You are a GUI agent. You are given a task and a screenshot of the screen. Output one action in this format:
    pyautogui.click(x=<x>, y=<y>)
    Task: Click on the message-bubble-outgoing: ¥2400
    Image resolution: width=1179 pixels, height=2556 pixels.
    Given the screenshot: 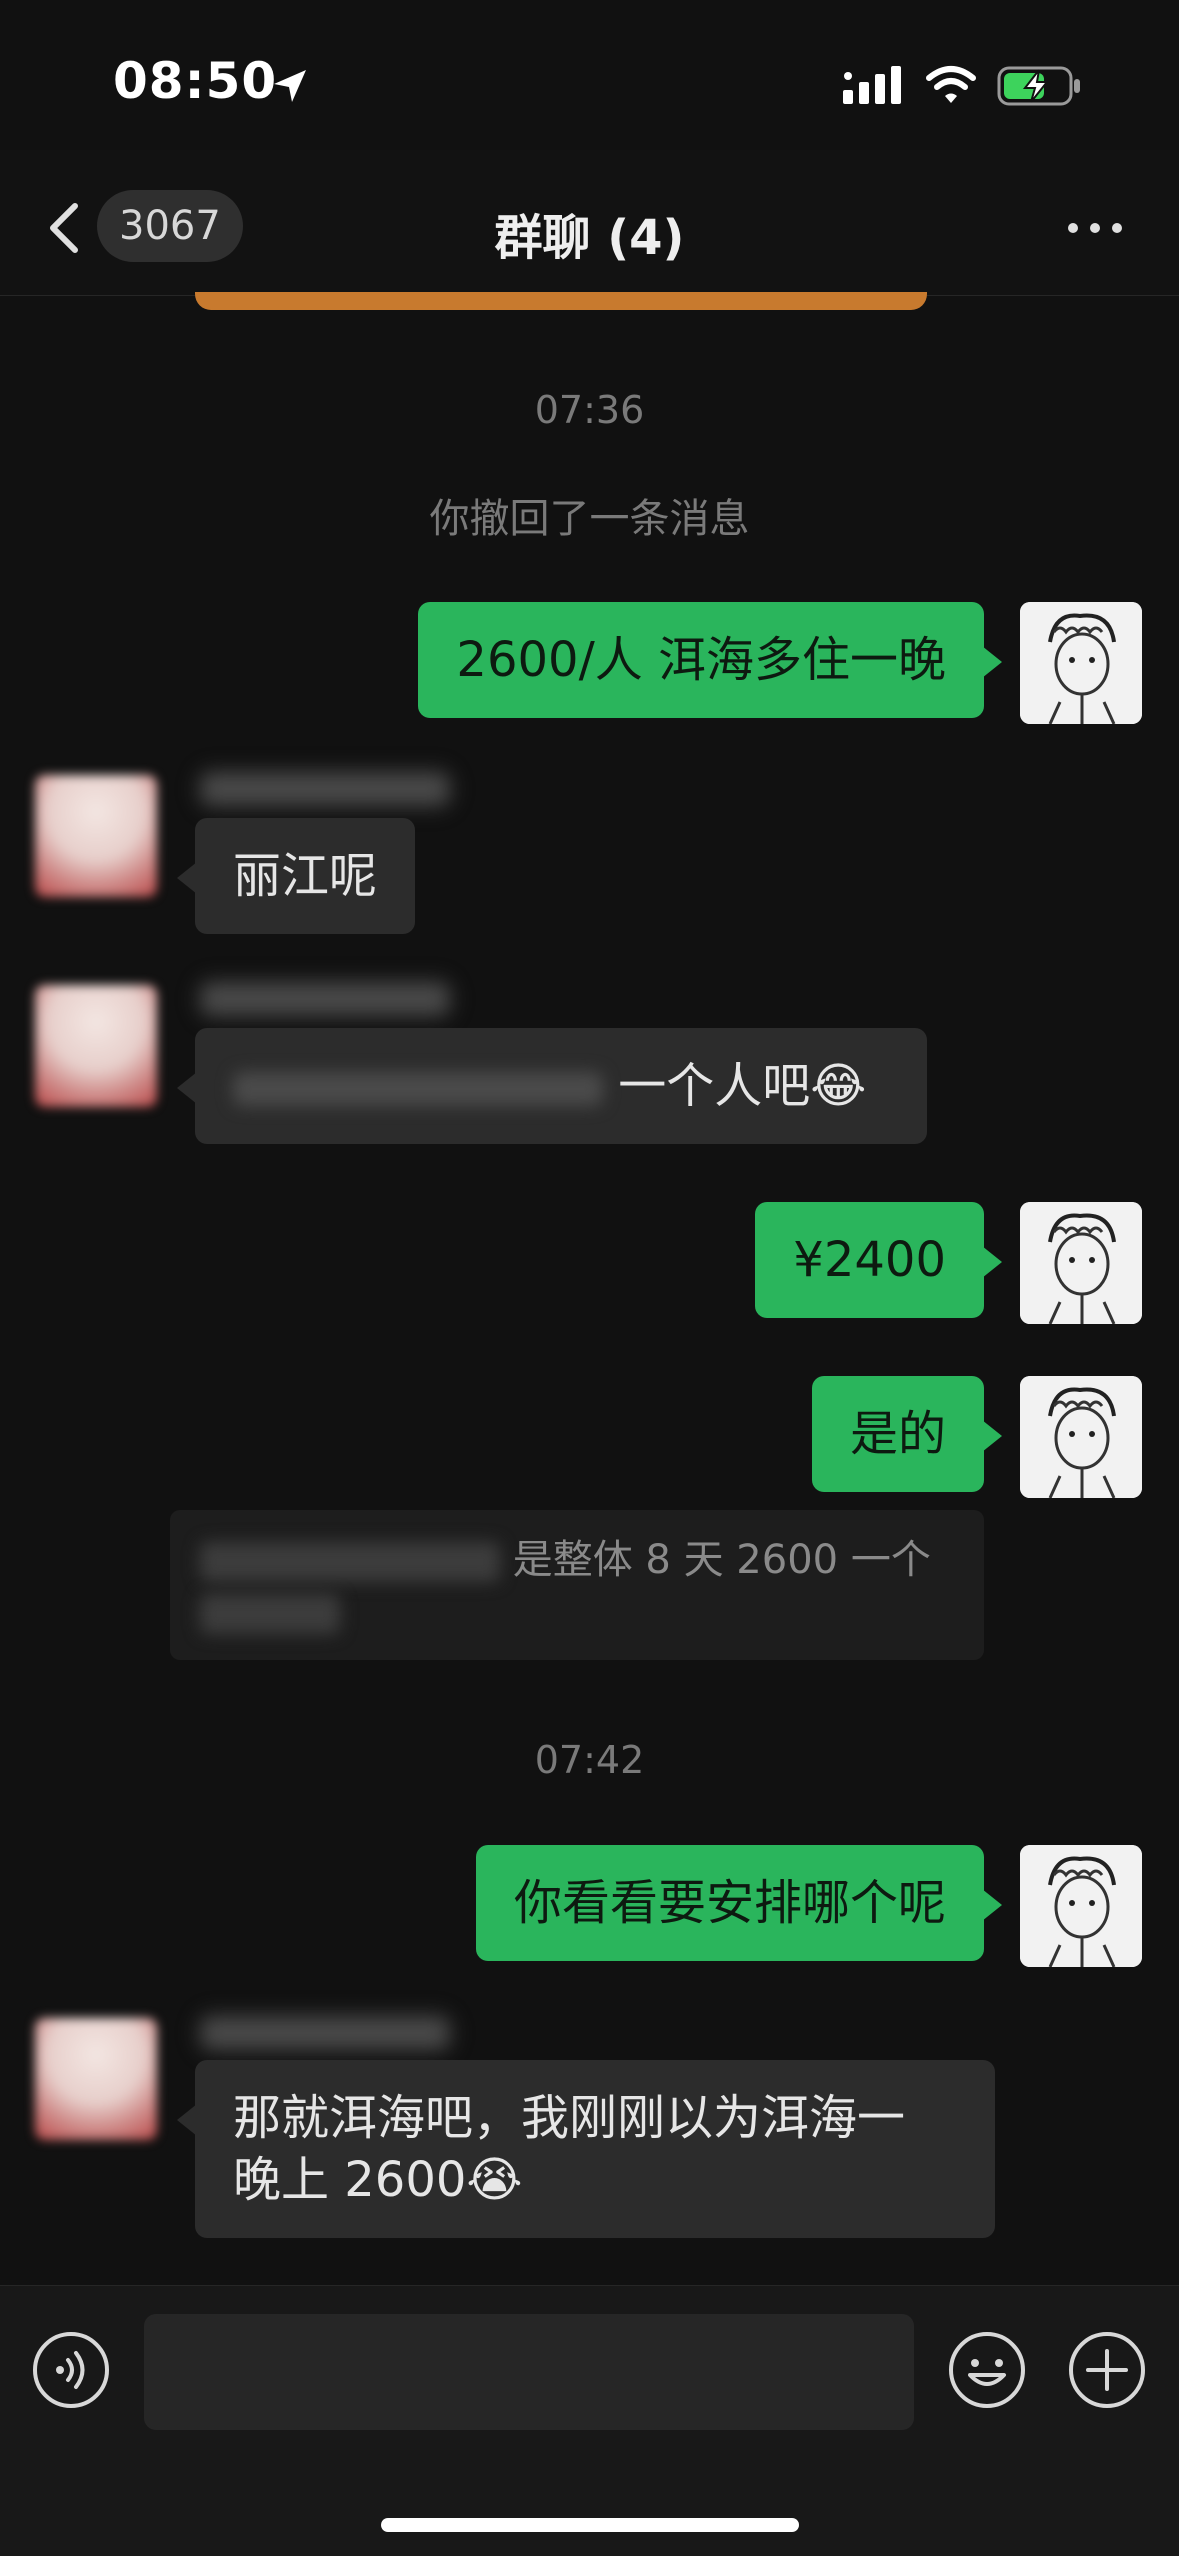 What is the action you would take?
    pyautogui.click(x=878, y=1260)
    